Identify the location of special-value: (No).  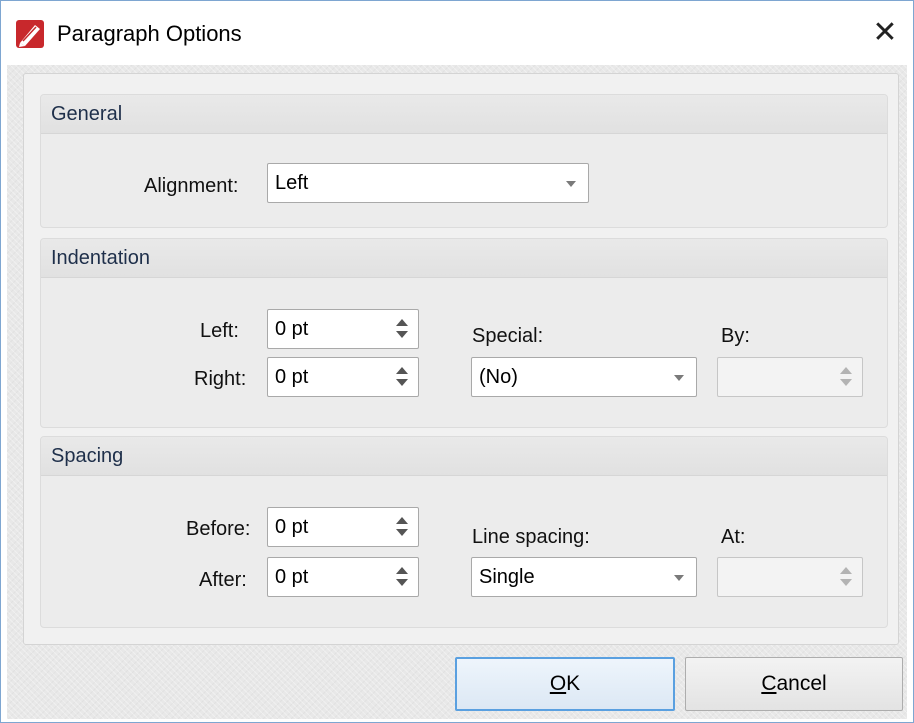
(498, 377).